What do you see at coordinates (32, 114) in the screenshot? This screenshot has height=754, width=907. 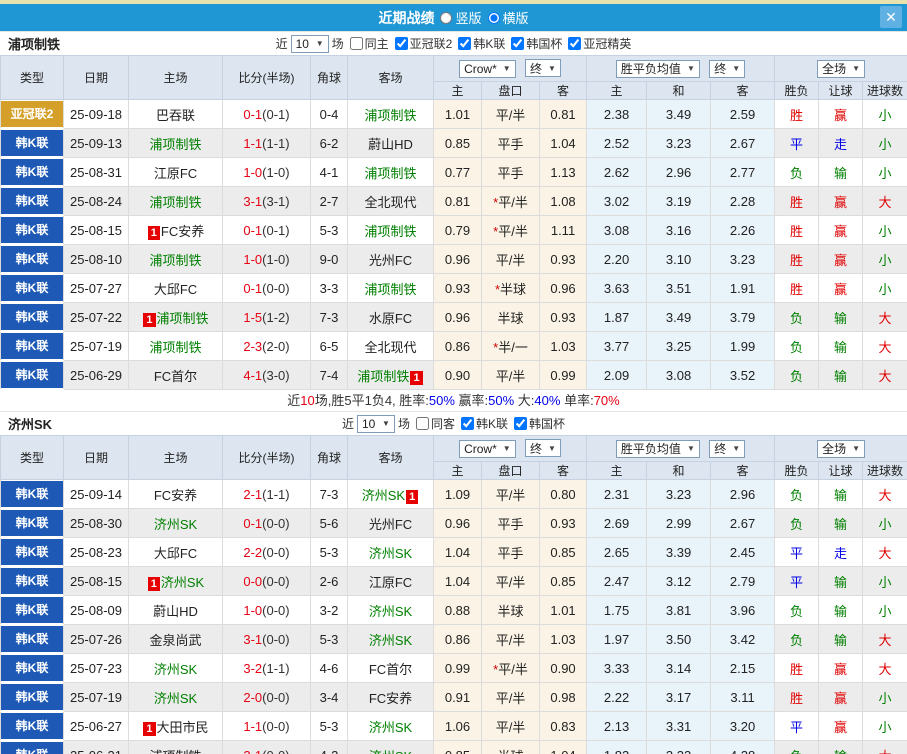 I see `league-type-cell: 亚冠联2` at bounding box center [32, 114].